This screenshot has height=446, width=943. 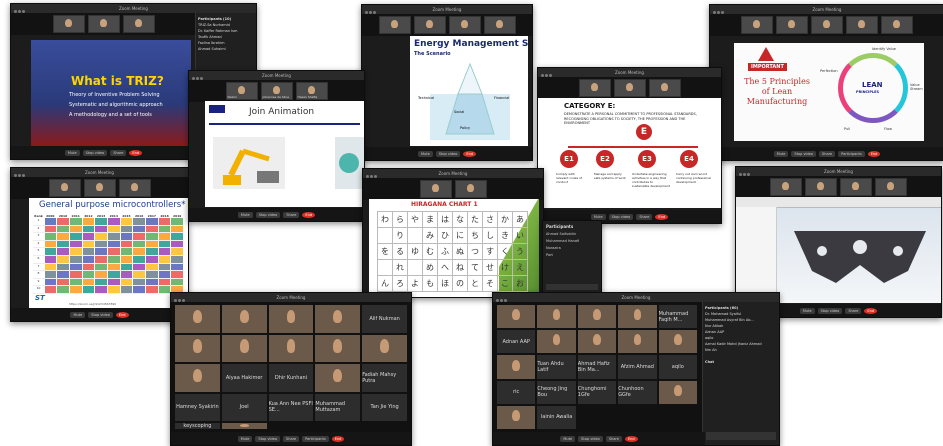 What do you see at coordinates (516, 392) in the screenshot?
I see `participant-tile: ric` at bounding box center [516, 392].